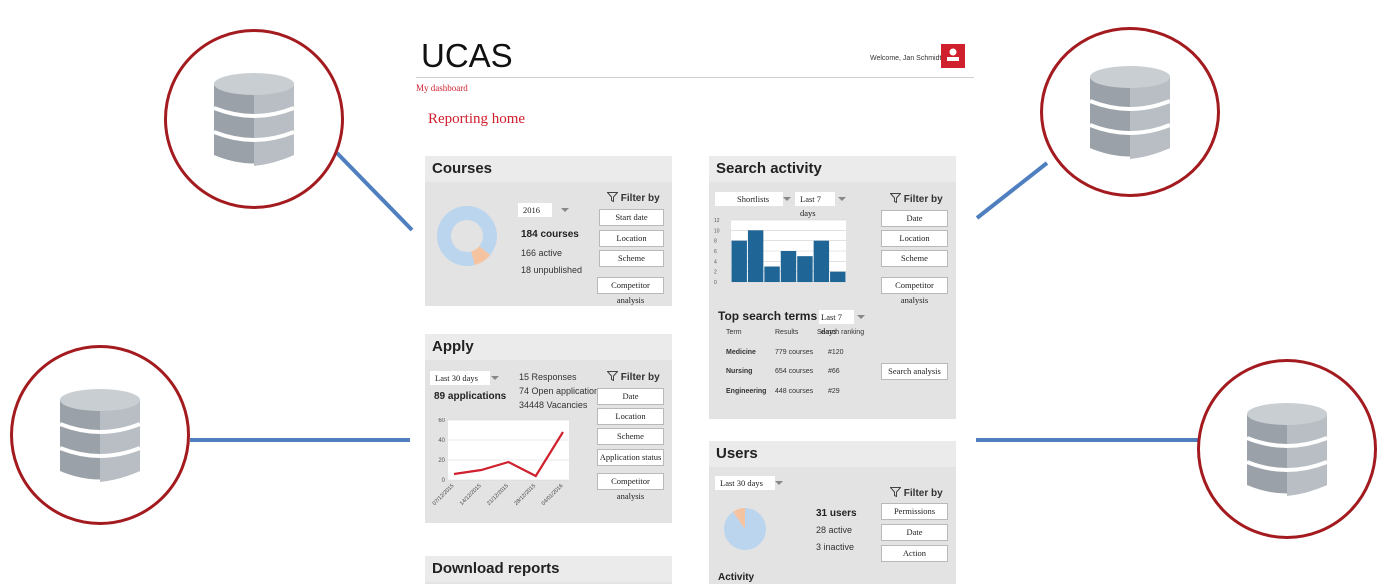  I want to click on courses-unpublished: 18 unpublished, so click(552, 270).